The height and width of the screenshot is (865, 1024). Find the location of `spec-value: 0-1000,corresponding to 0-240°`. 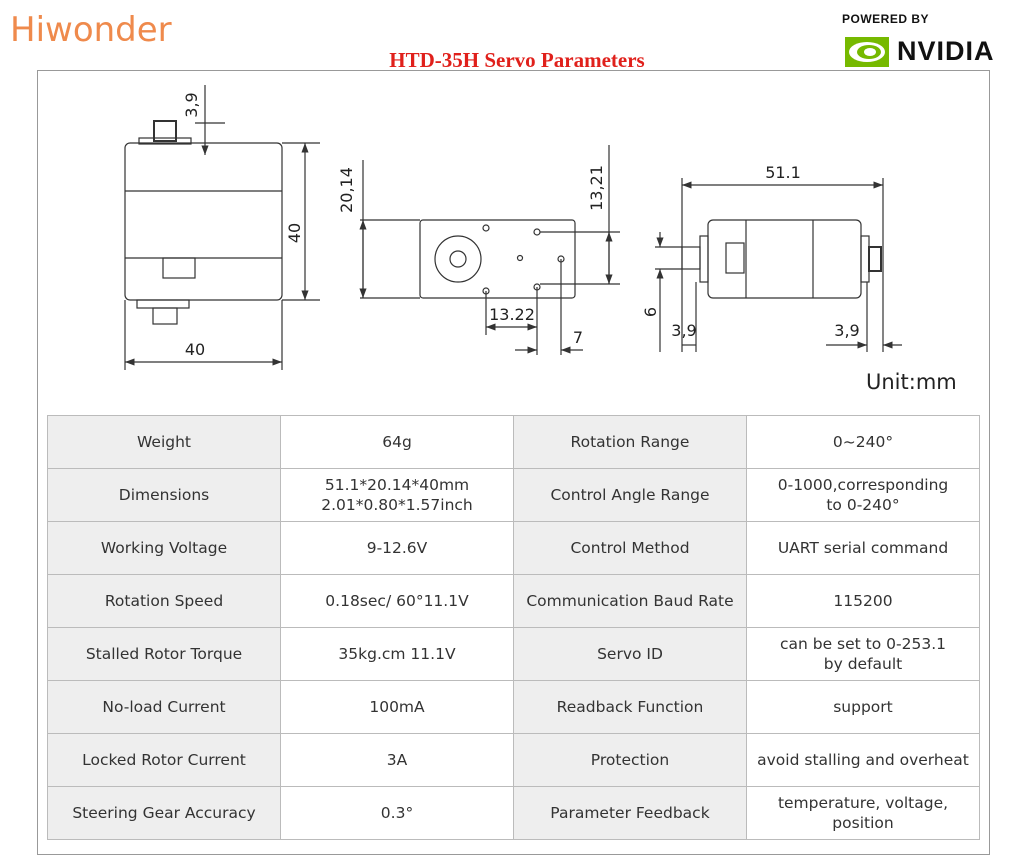

spec-value: 0-1000,corresponding to 0-240° is located at coordinates (863, 495).